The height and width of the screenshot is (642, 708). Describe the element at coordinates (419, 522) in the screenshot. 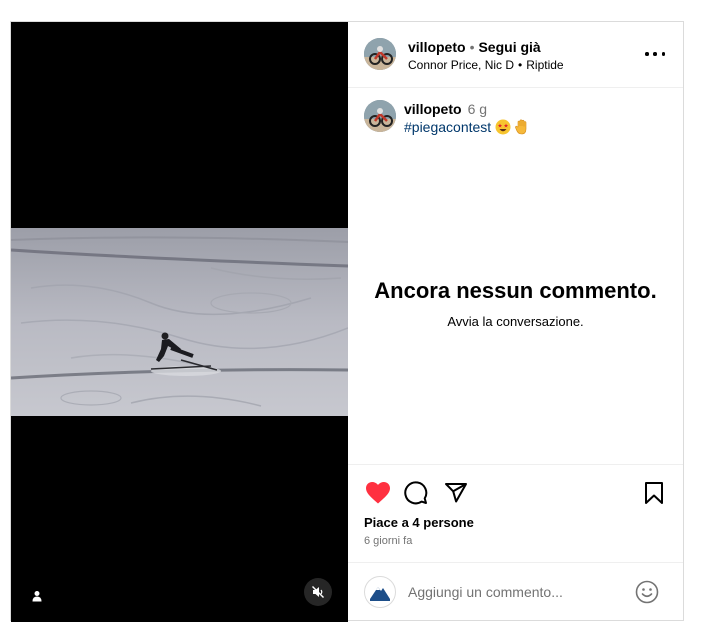

I see `likes-count: Piace a 4 persone` at that location.